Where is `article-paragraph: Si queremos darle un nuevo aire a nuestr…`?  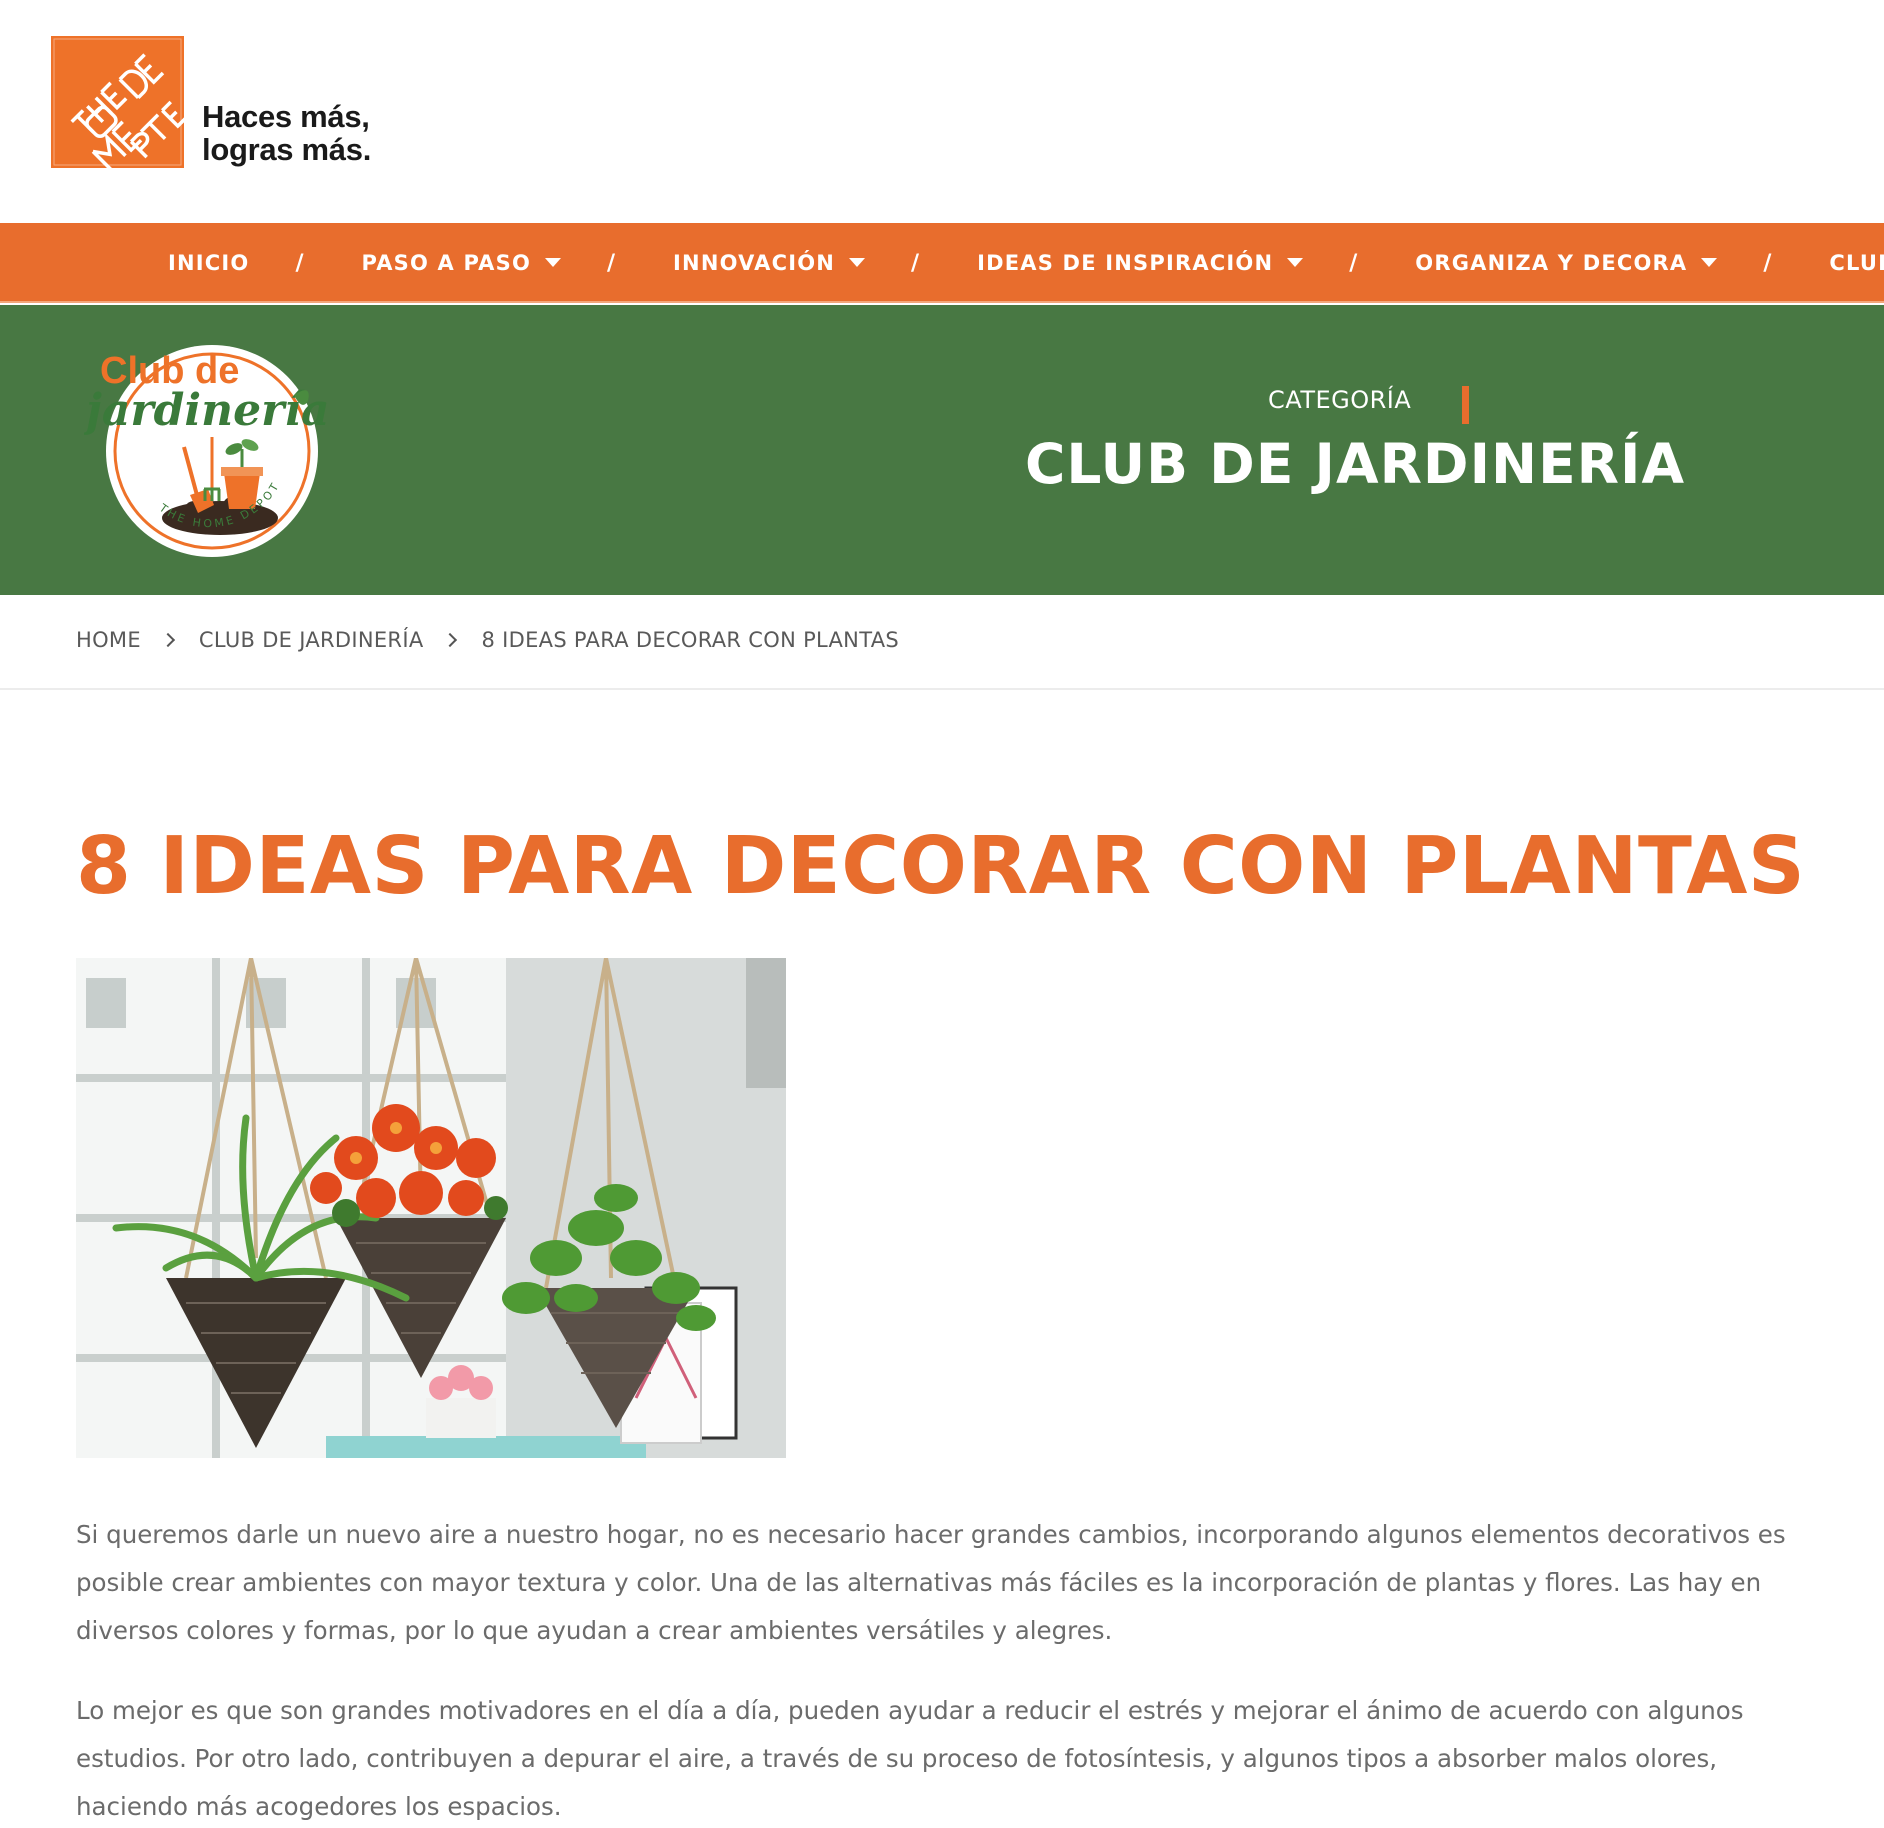
article-paragraph: Si queremos darle un nuevo aire a nuestr… is located at coordinates (931, 1582).